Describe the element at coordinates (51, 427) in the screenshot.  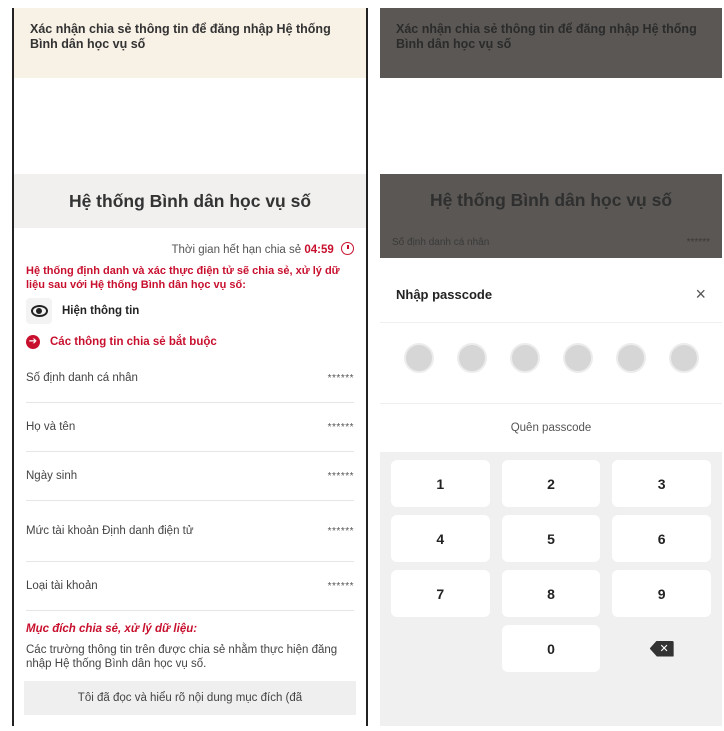
I see `field-label: Họ và tên` at that location.